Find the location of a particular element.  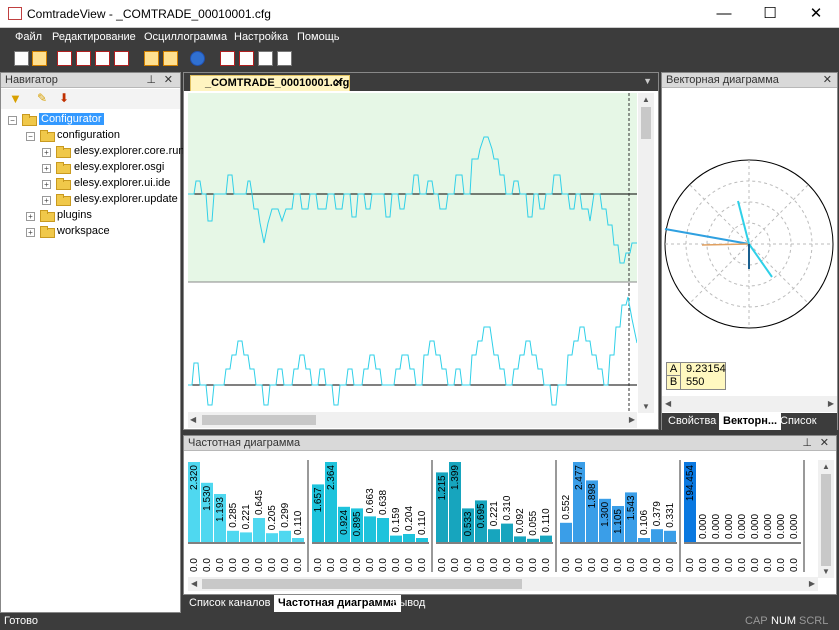

link-icon: ✎ is located at coordinates (42, 98).